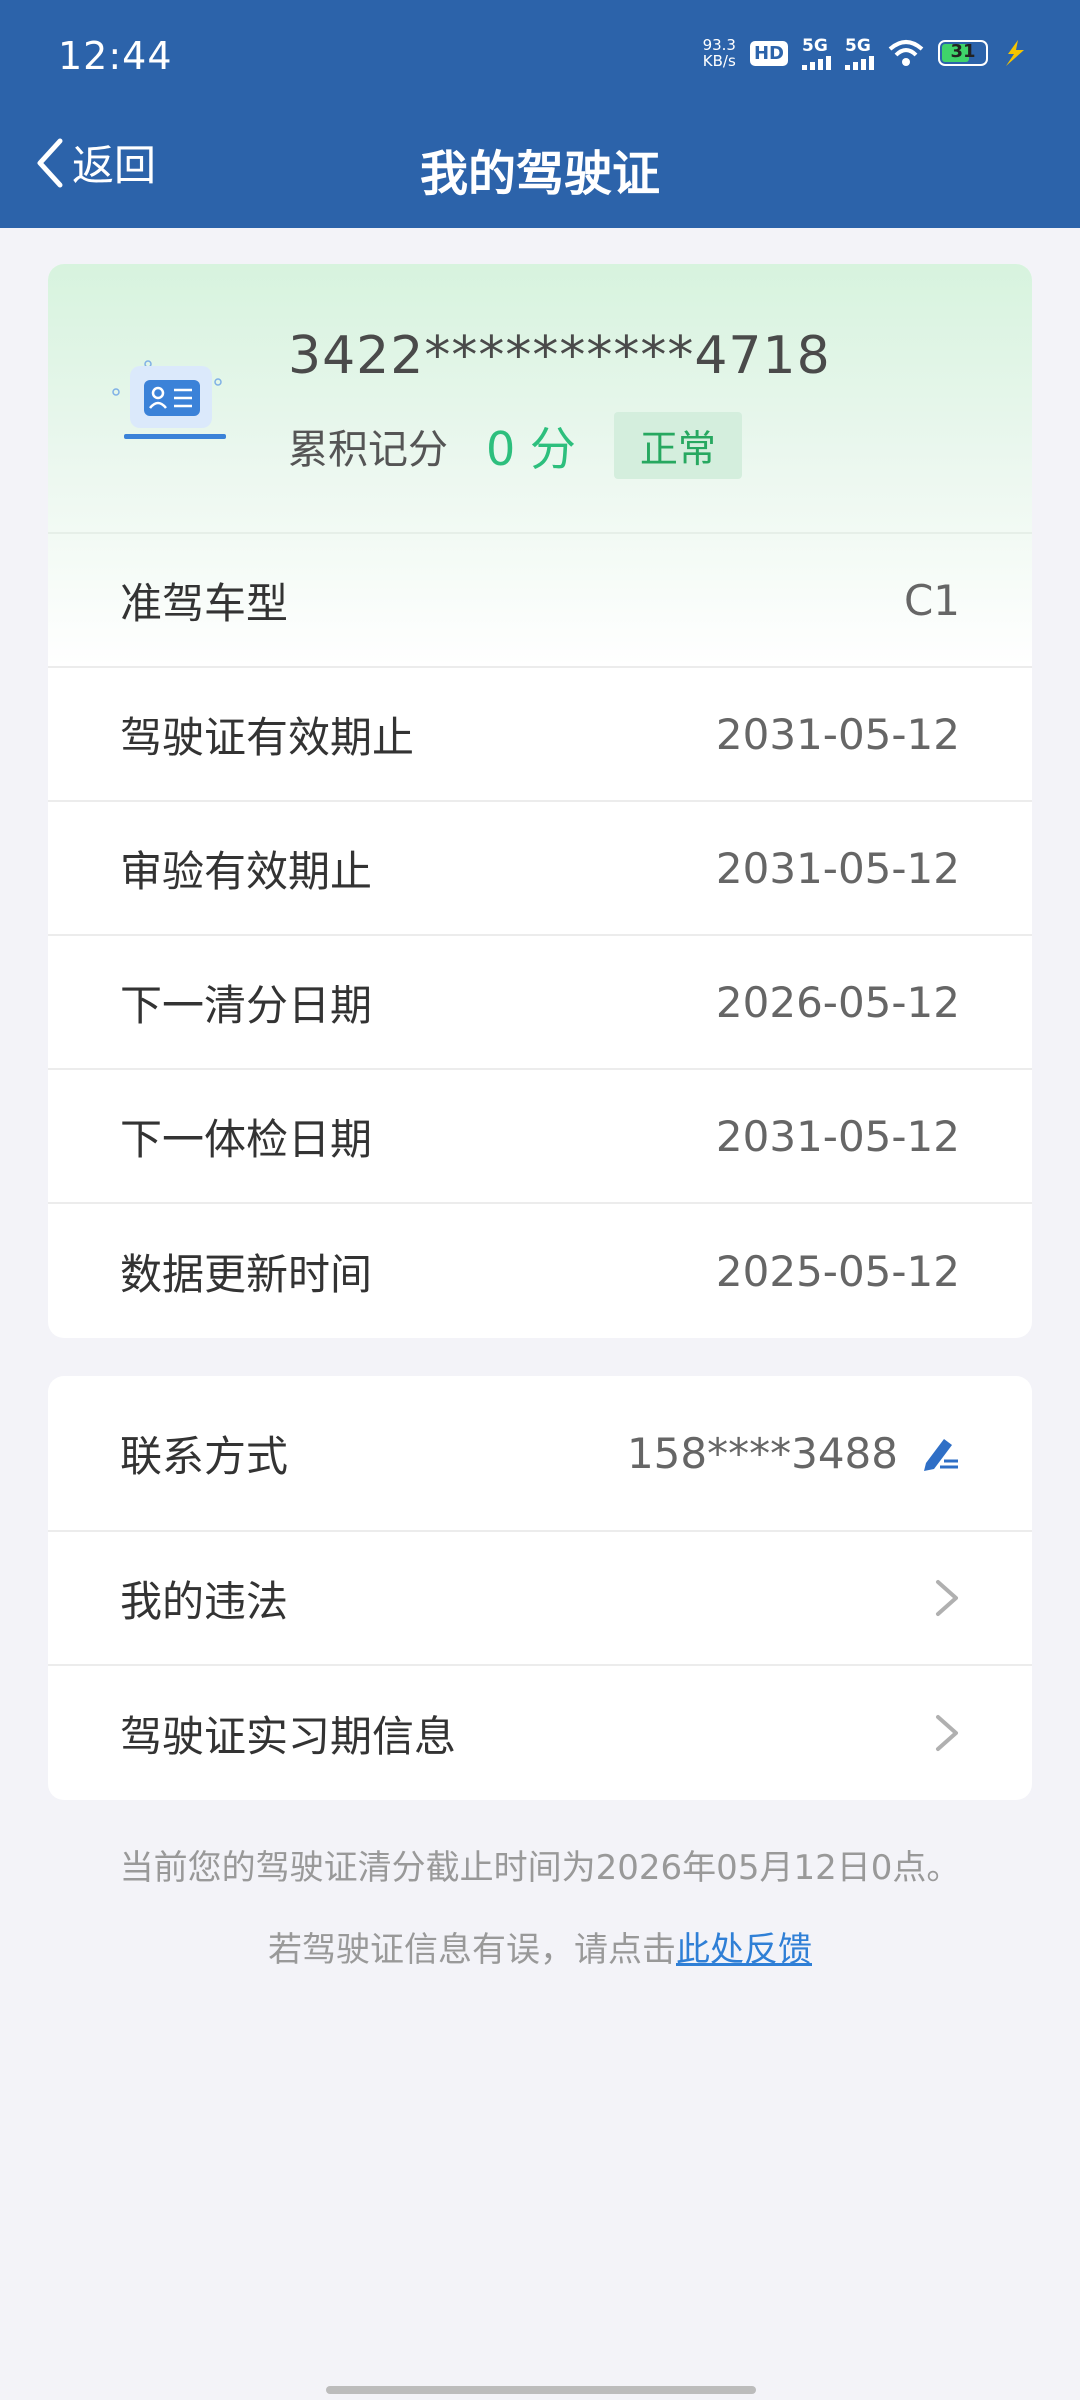  I want to click on nav-bar: 返回 我的驾驶证, so click(540, 169).